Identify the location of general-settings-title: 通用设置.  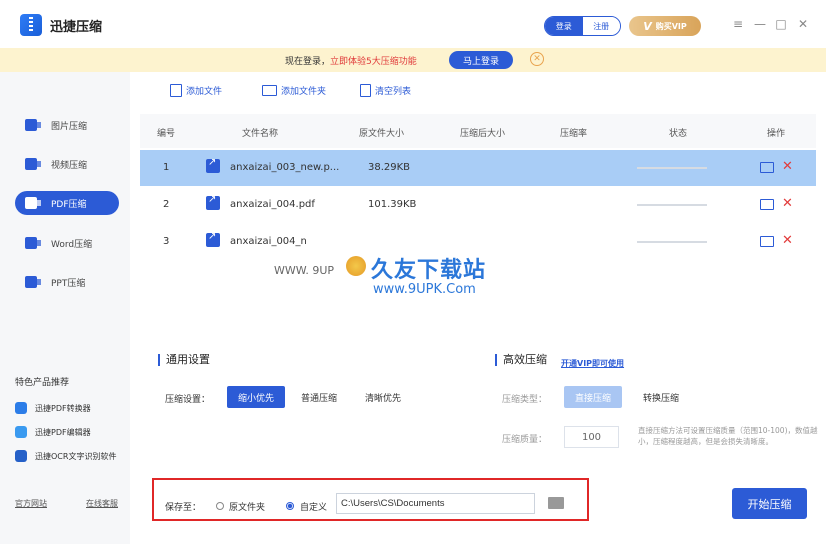
(184, 360).